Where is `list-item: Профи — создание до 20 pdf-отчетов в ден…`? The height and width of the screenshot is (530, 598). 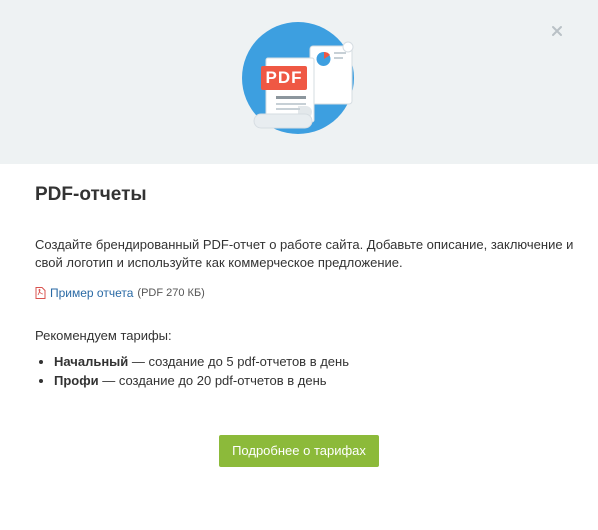 list-item: Профи — создание до 20 pdf-отчетов в ден… is located at coordinates (314, 380).